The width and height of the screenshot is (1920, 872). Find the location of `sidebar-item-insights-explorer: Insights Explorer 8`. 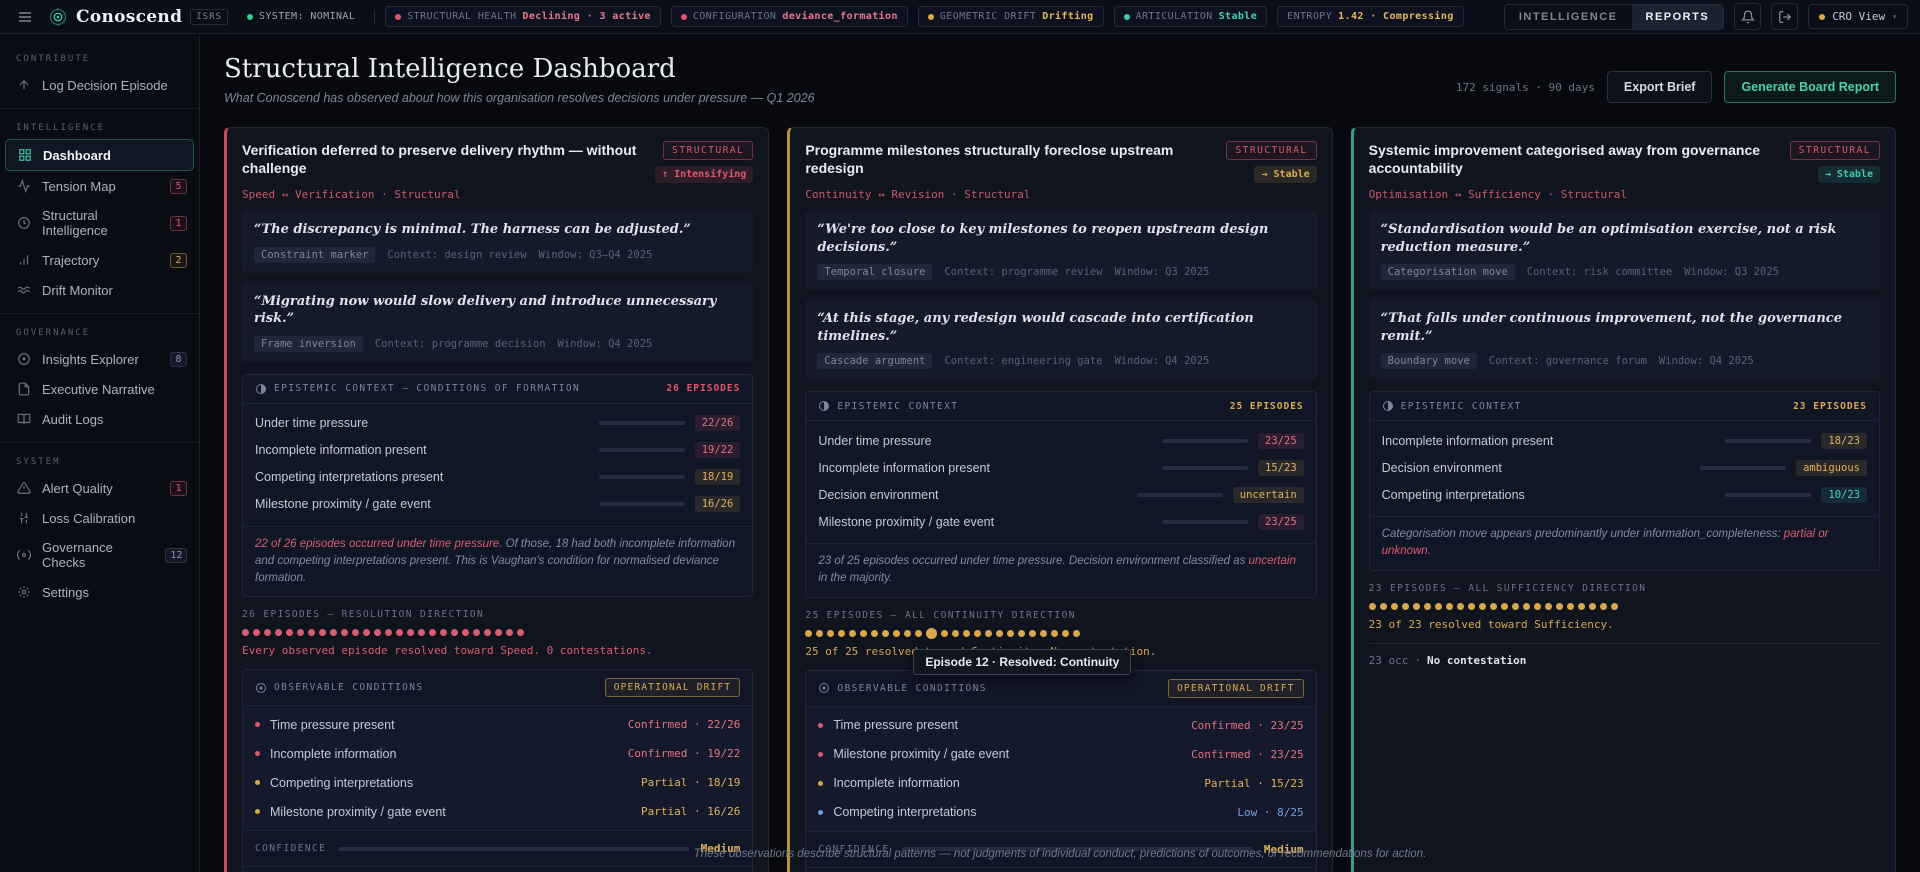

sidebar-item-insights-explorer: Insights Explorer 8 is located at coordinates (99, 359).